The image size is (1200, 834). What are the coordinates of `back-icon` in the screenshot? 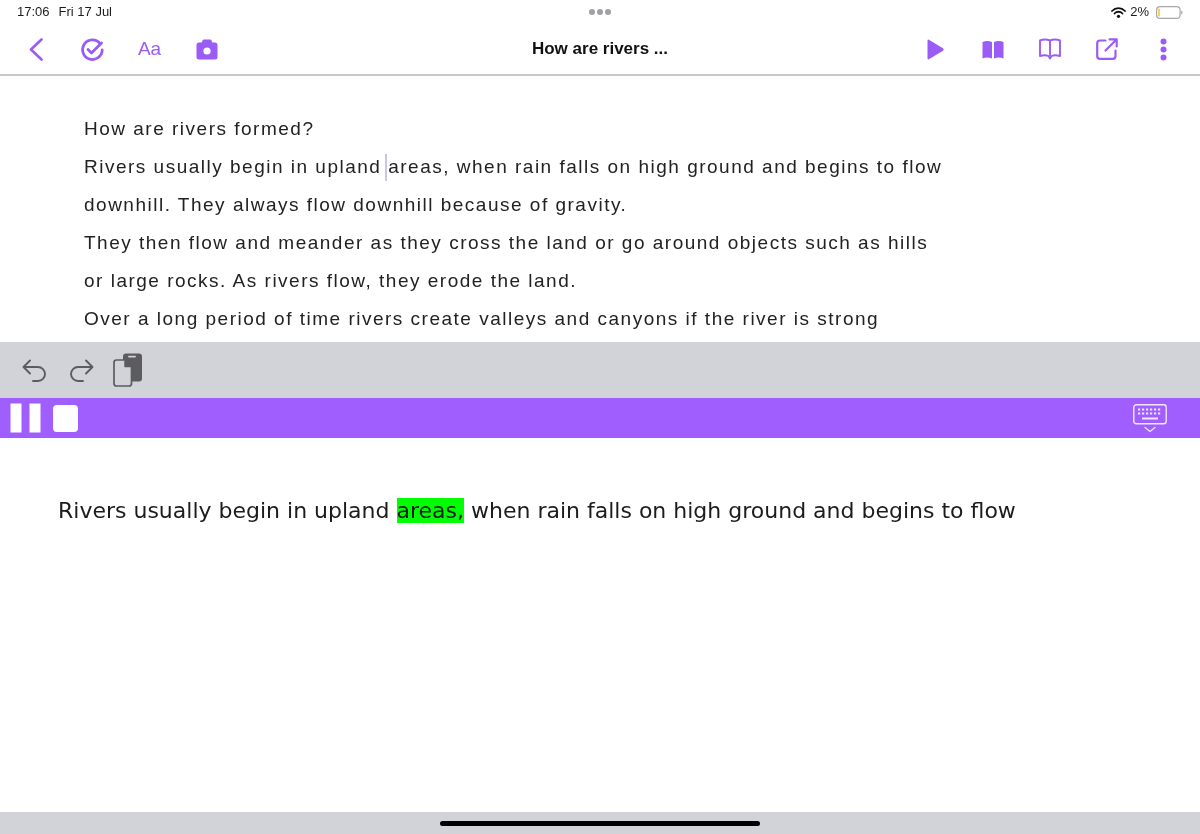 It's located at (35, 49).